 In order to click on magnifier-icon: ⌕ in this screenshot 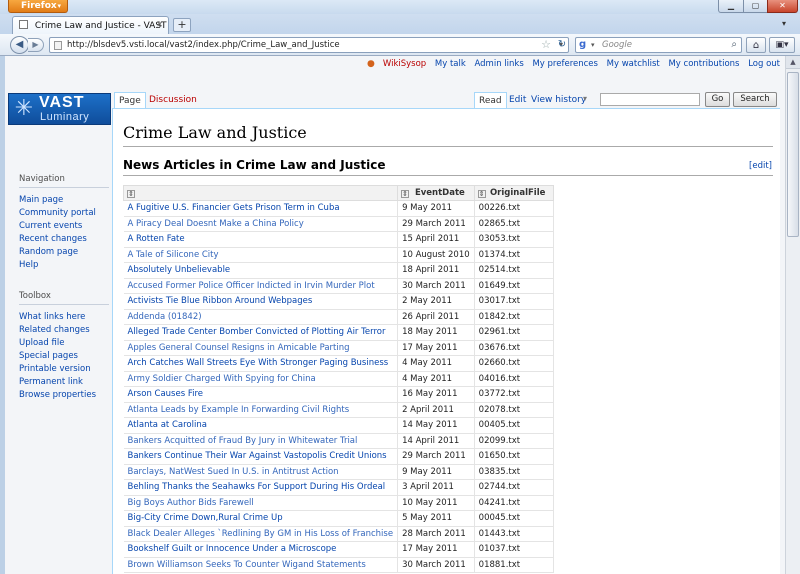, I will do `click(734, 44)`.